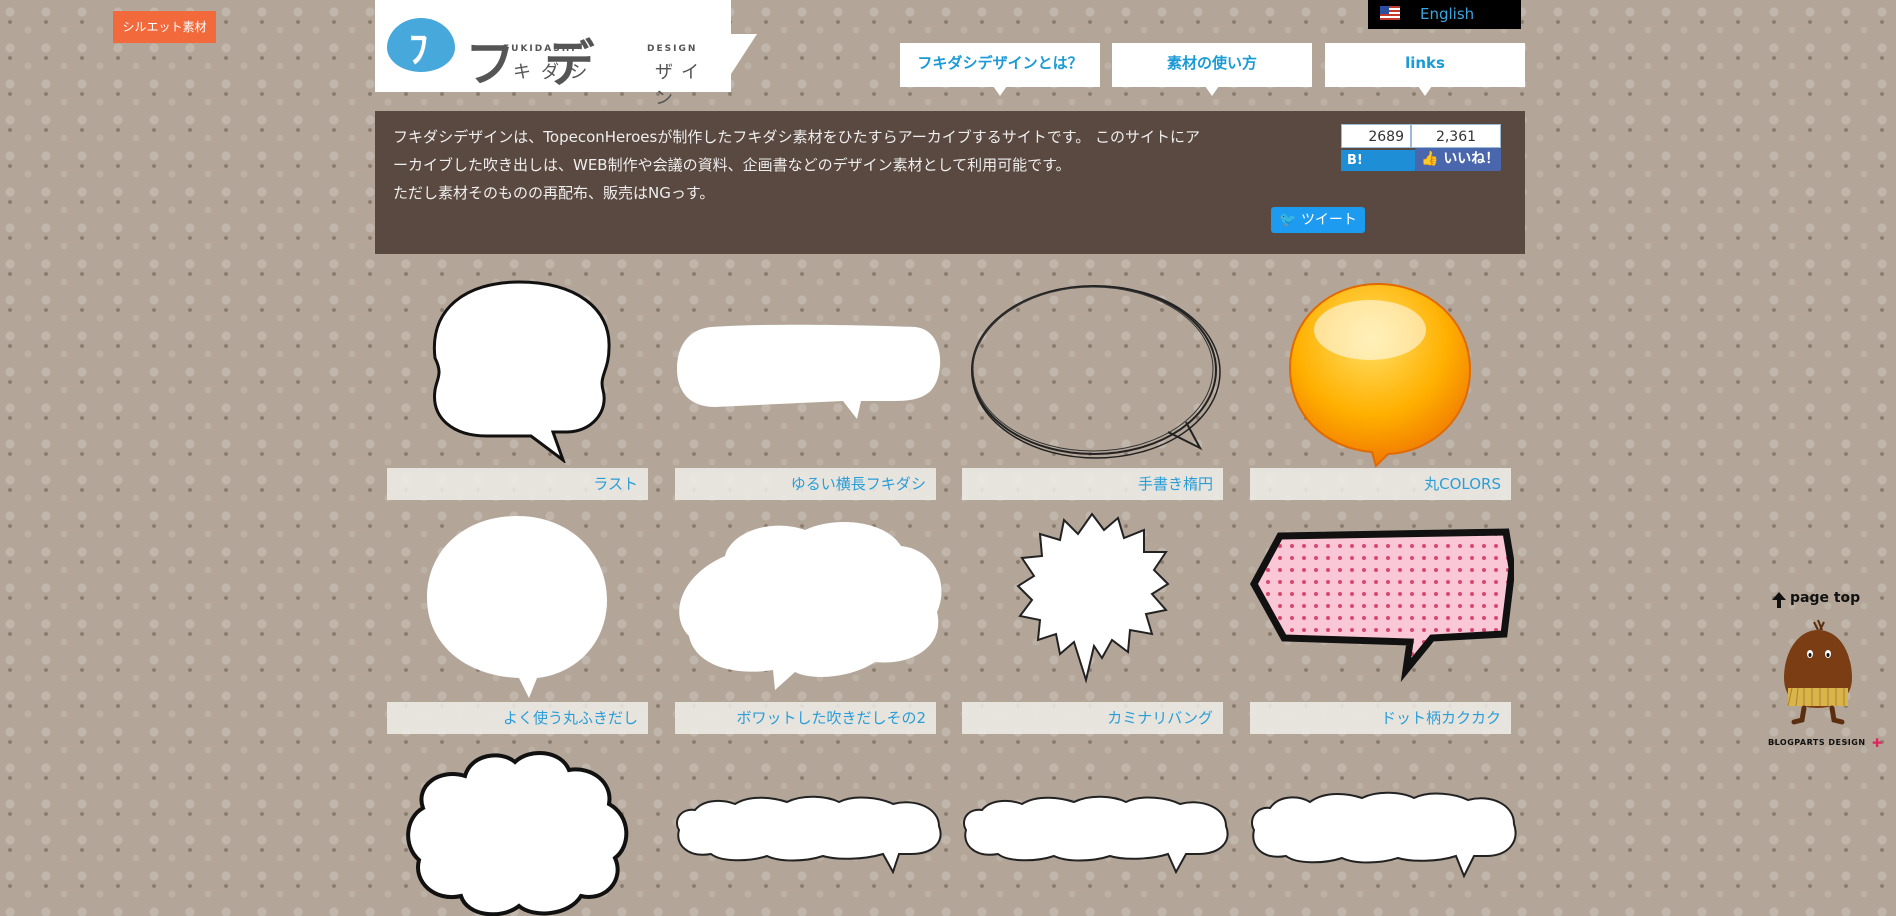  I want to click on logo-tail, so click(744, 54).